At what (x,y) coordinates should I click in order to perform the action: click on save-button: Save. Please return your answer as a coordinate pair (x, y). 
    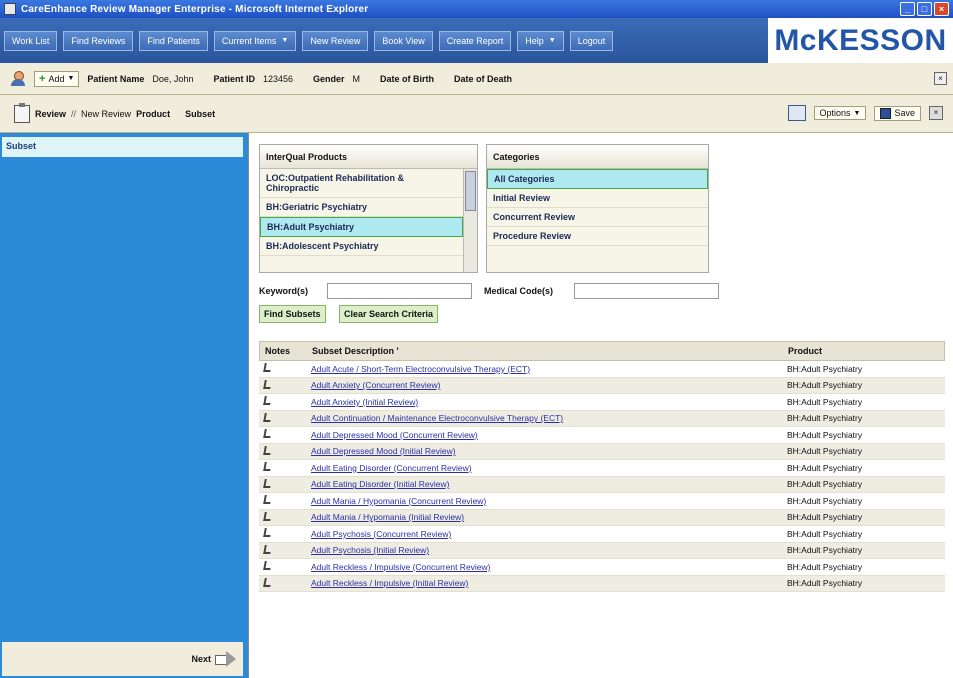
    Looking at the image, I should click on (897, 113).